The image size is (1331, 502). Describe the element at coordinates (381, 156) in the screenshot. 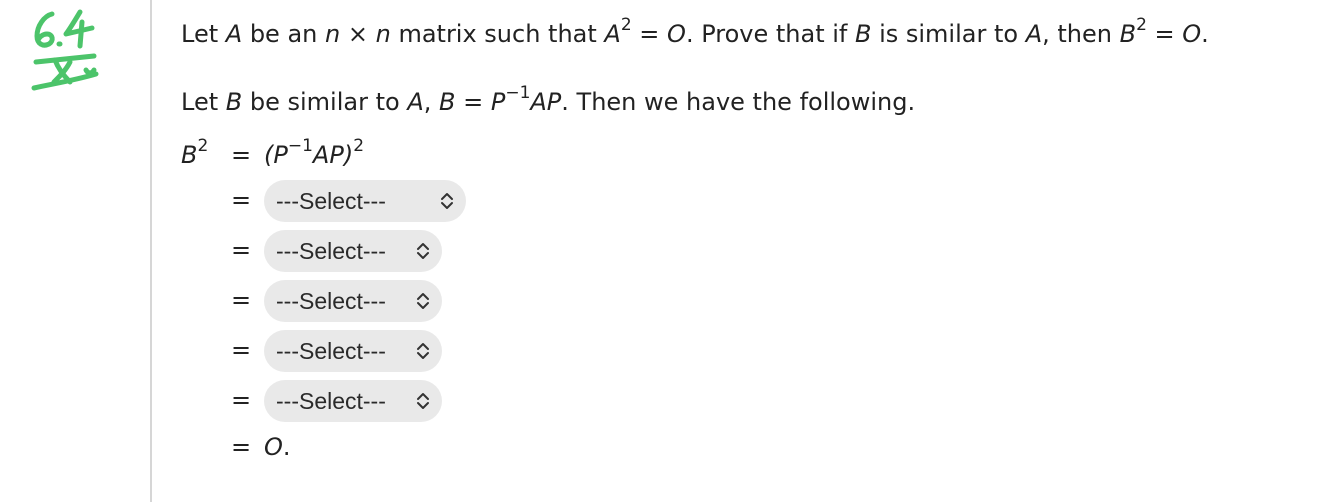

I see `derivation-row: B2 = (P−1AP)2` at that location.